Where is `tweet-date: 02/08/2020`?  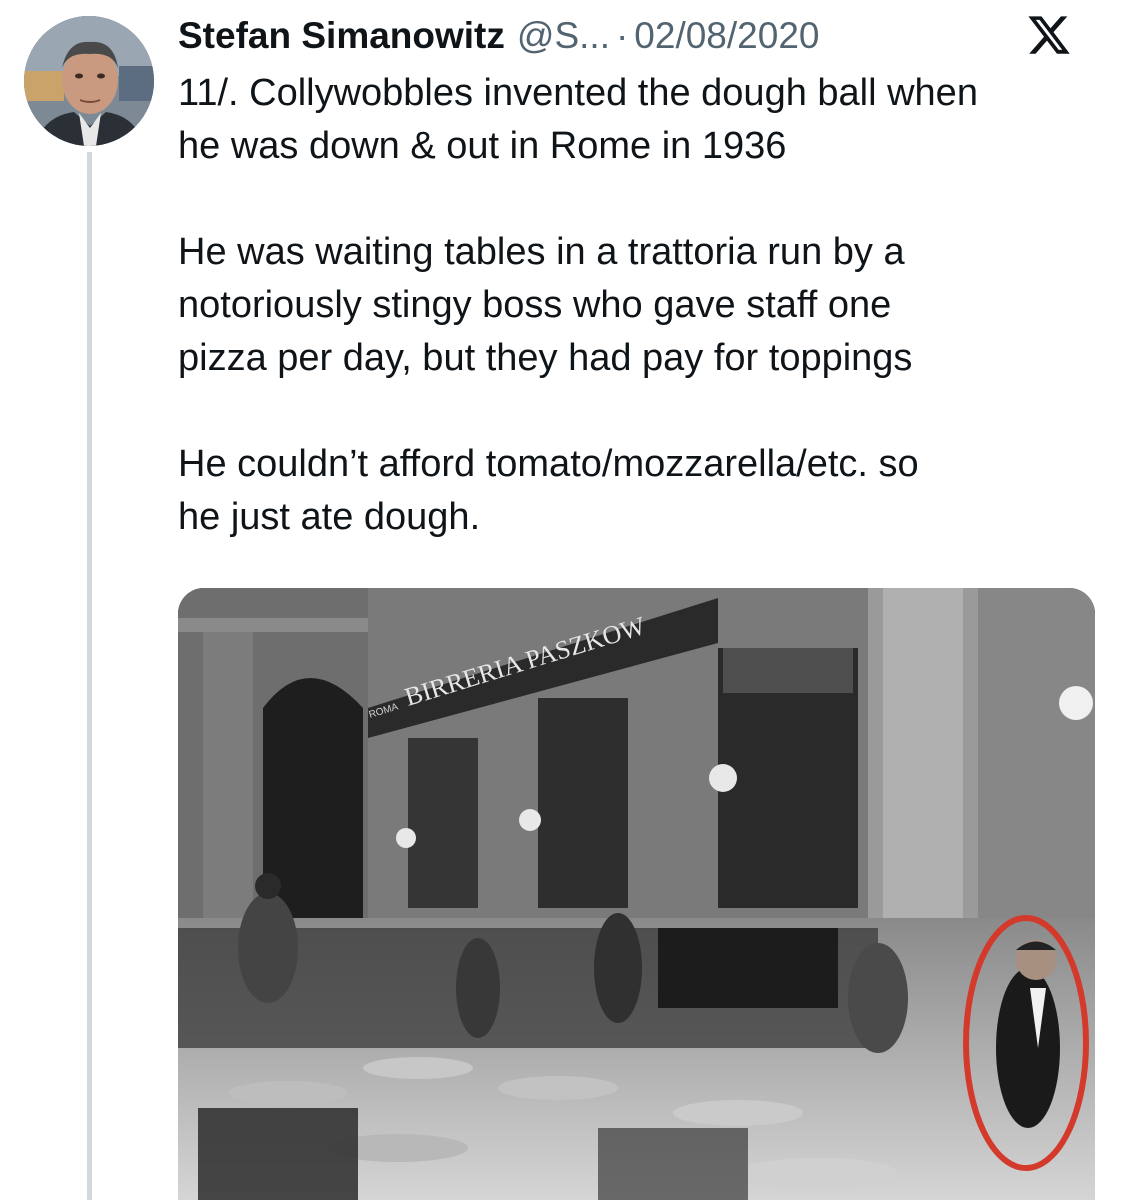 tweet-date: 02/08/2020 is located at coordinates (726, 36).